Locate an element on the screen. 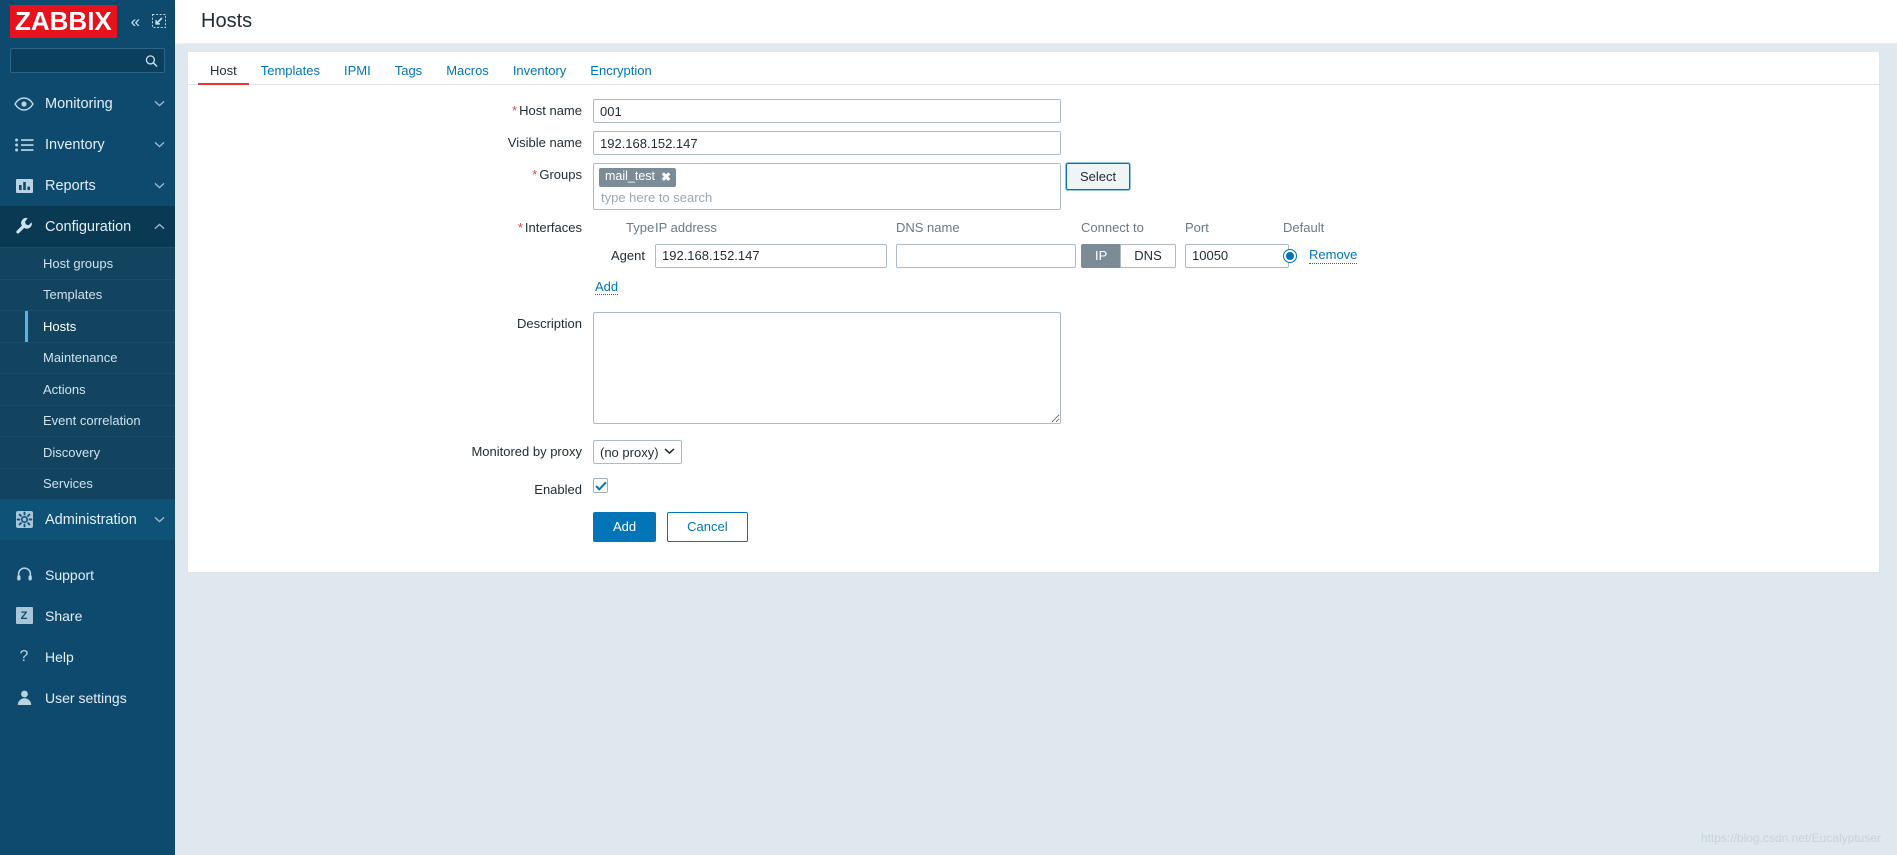 This screenshot has width=1897, height=855. interface-default-cell: Remove is located at coordinates (1320, 256).